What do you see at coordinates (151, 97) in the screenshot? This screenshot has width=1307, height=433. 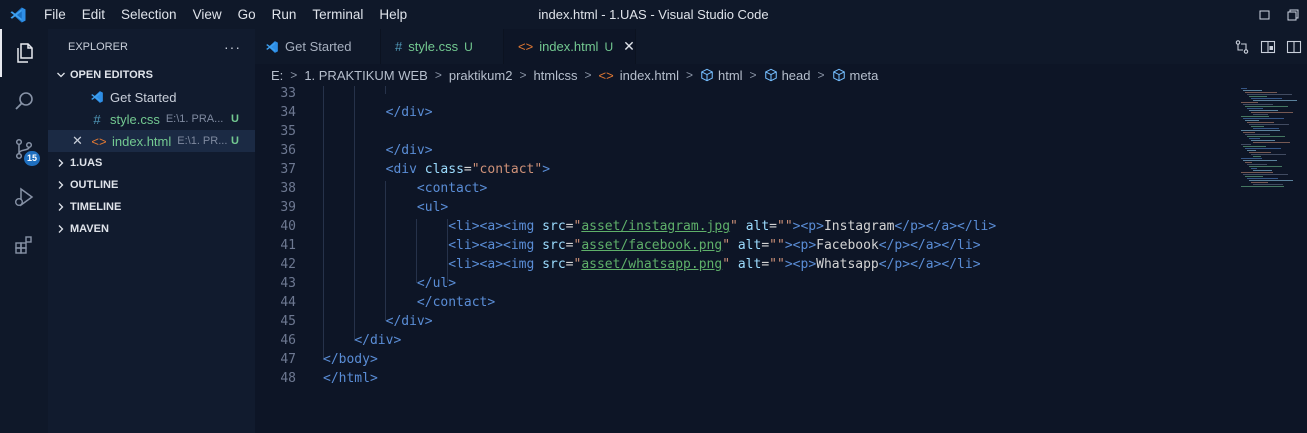 I see `open-editor-get-started: Get Started` at bounding box center [151, 97].